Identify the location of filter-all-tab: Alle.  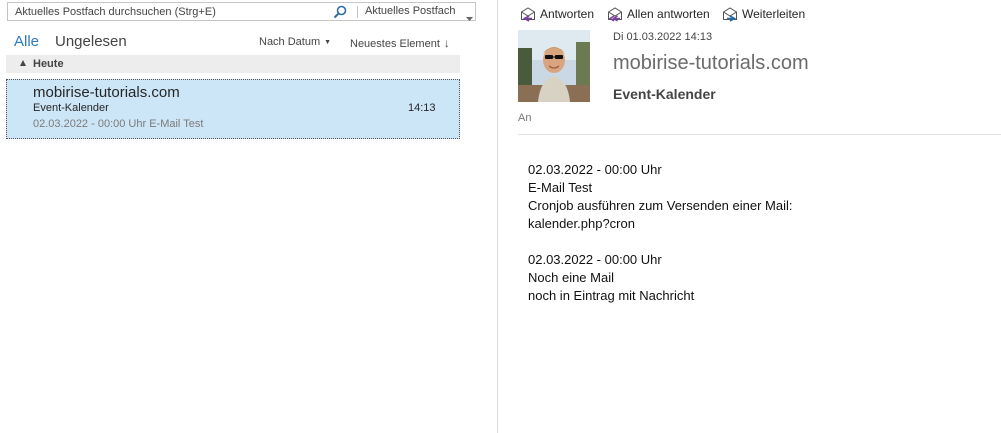
(26, 41).